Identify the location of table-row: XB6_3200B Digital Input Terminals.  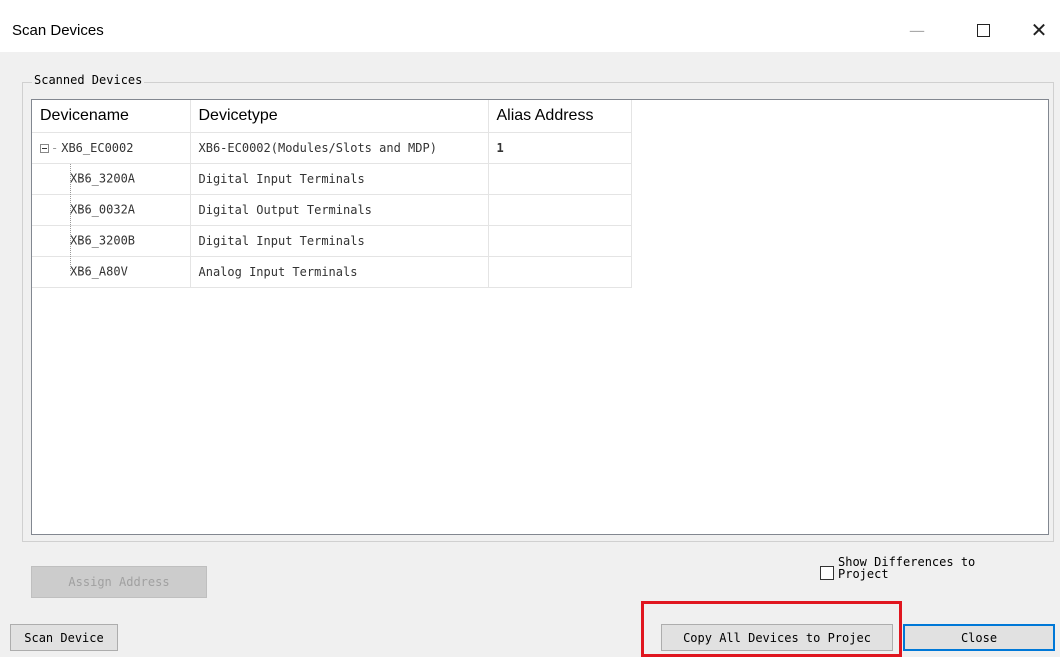
(332, 241).